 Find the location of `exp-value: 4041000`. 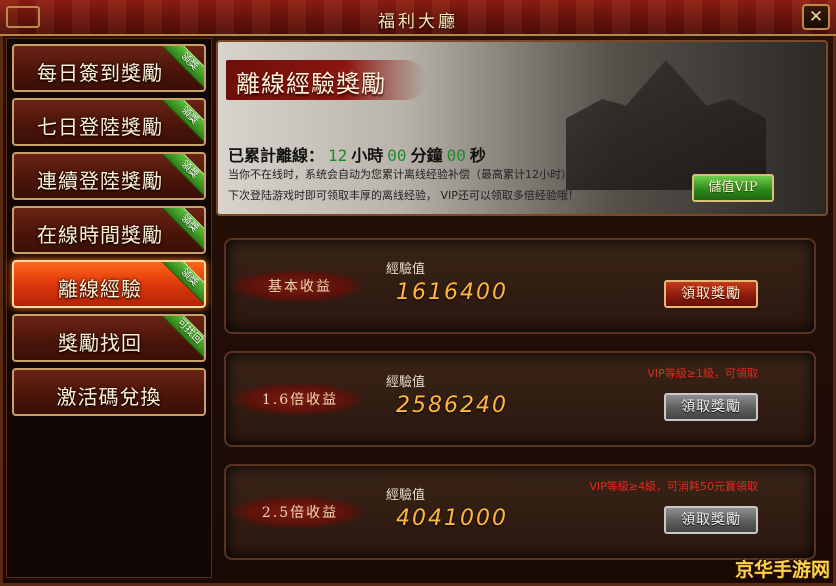

exp-value: 4041000 is located at coordinates (452, 518).